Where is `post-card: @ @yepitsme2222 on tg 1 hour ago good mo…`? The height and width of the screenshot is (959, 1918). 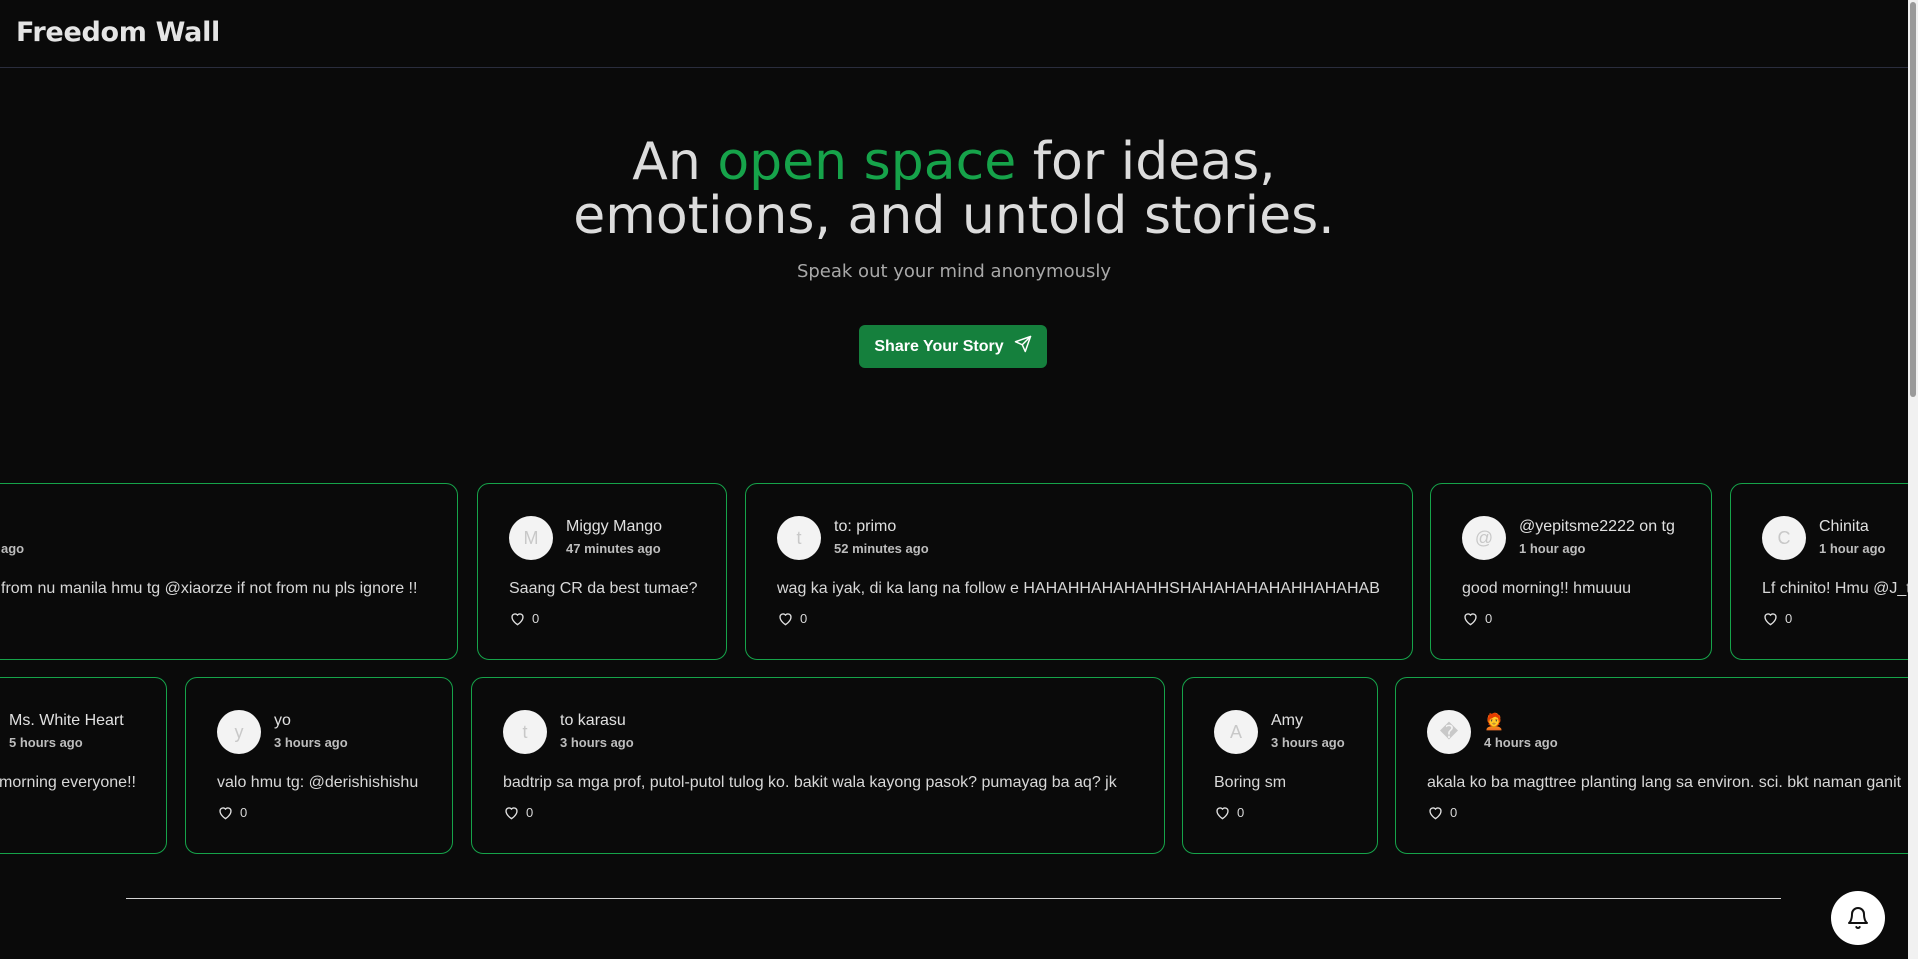
post-card: @ @yepitsme2222 on tg 1 hour ago good mo… is located at coordinates (1571, 571).